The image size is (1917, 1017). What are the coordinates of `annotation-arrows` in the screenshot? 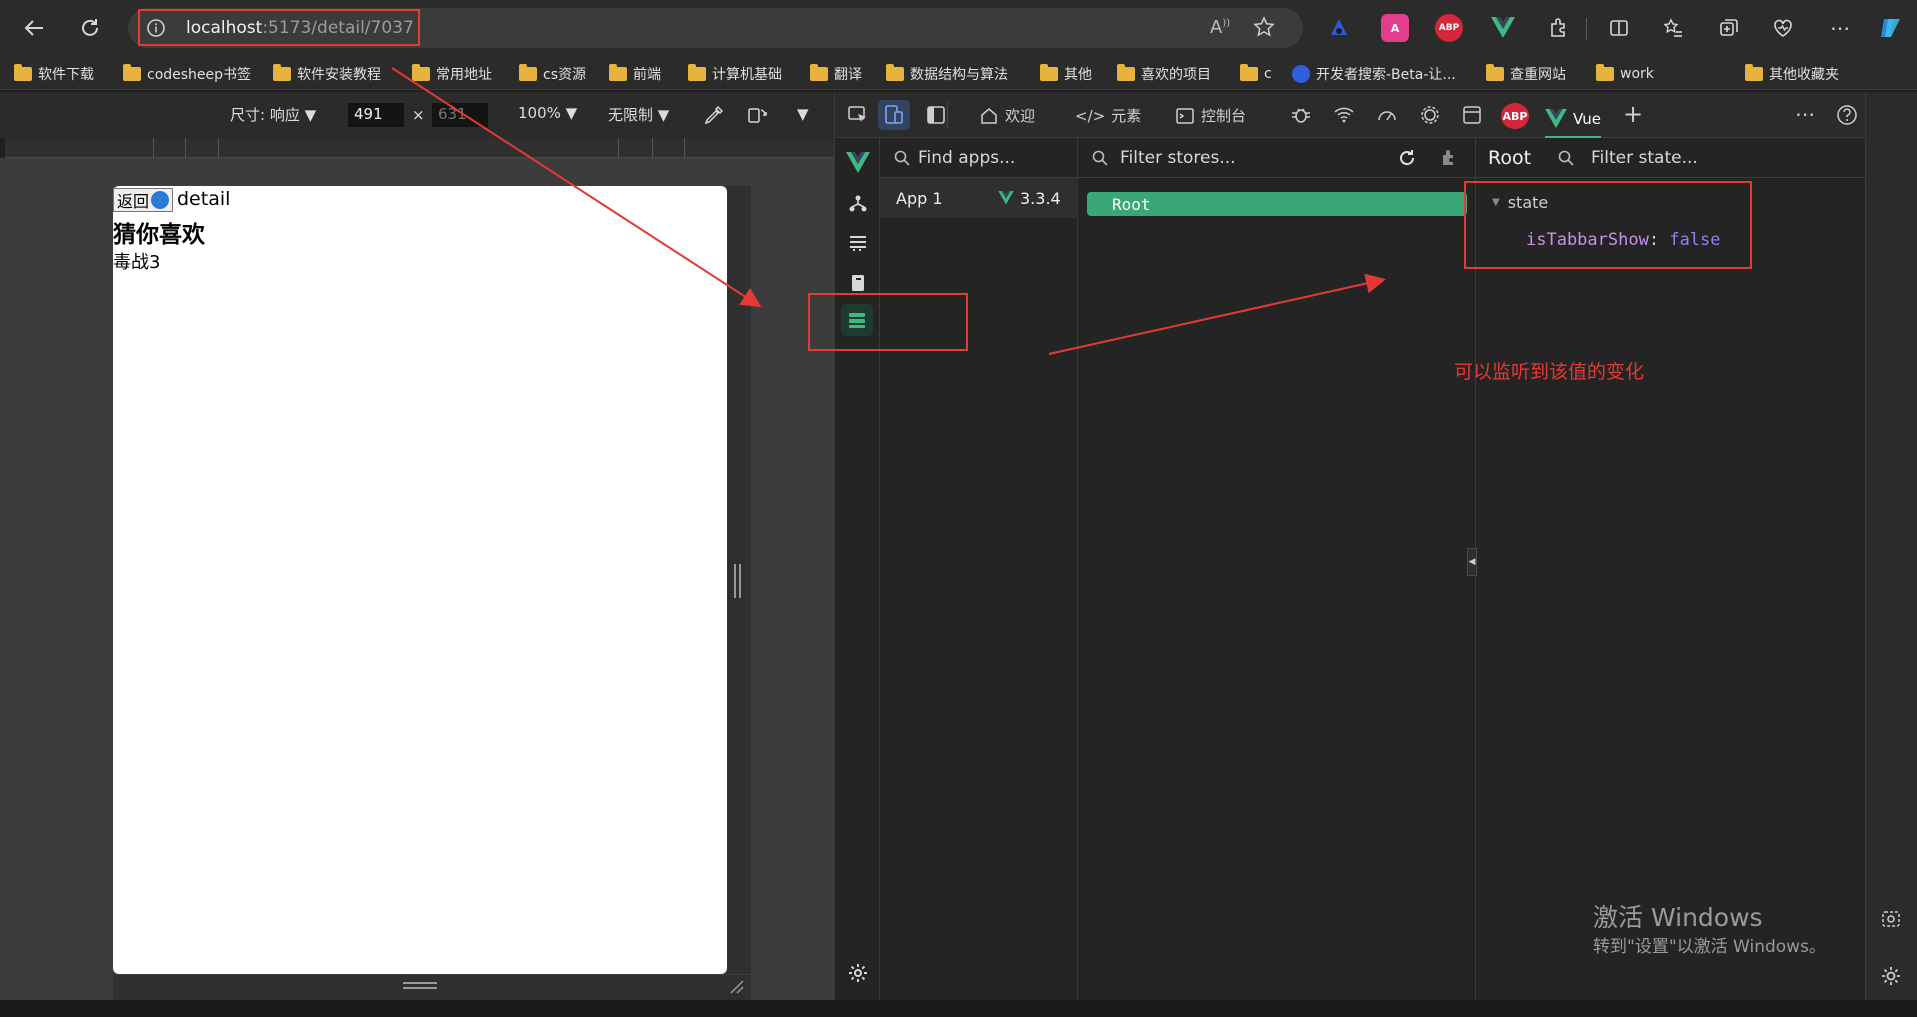 It's located at (888, 211).